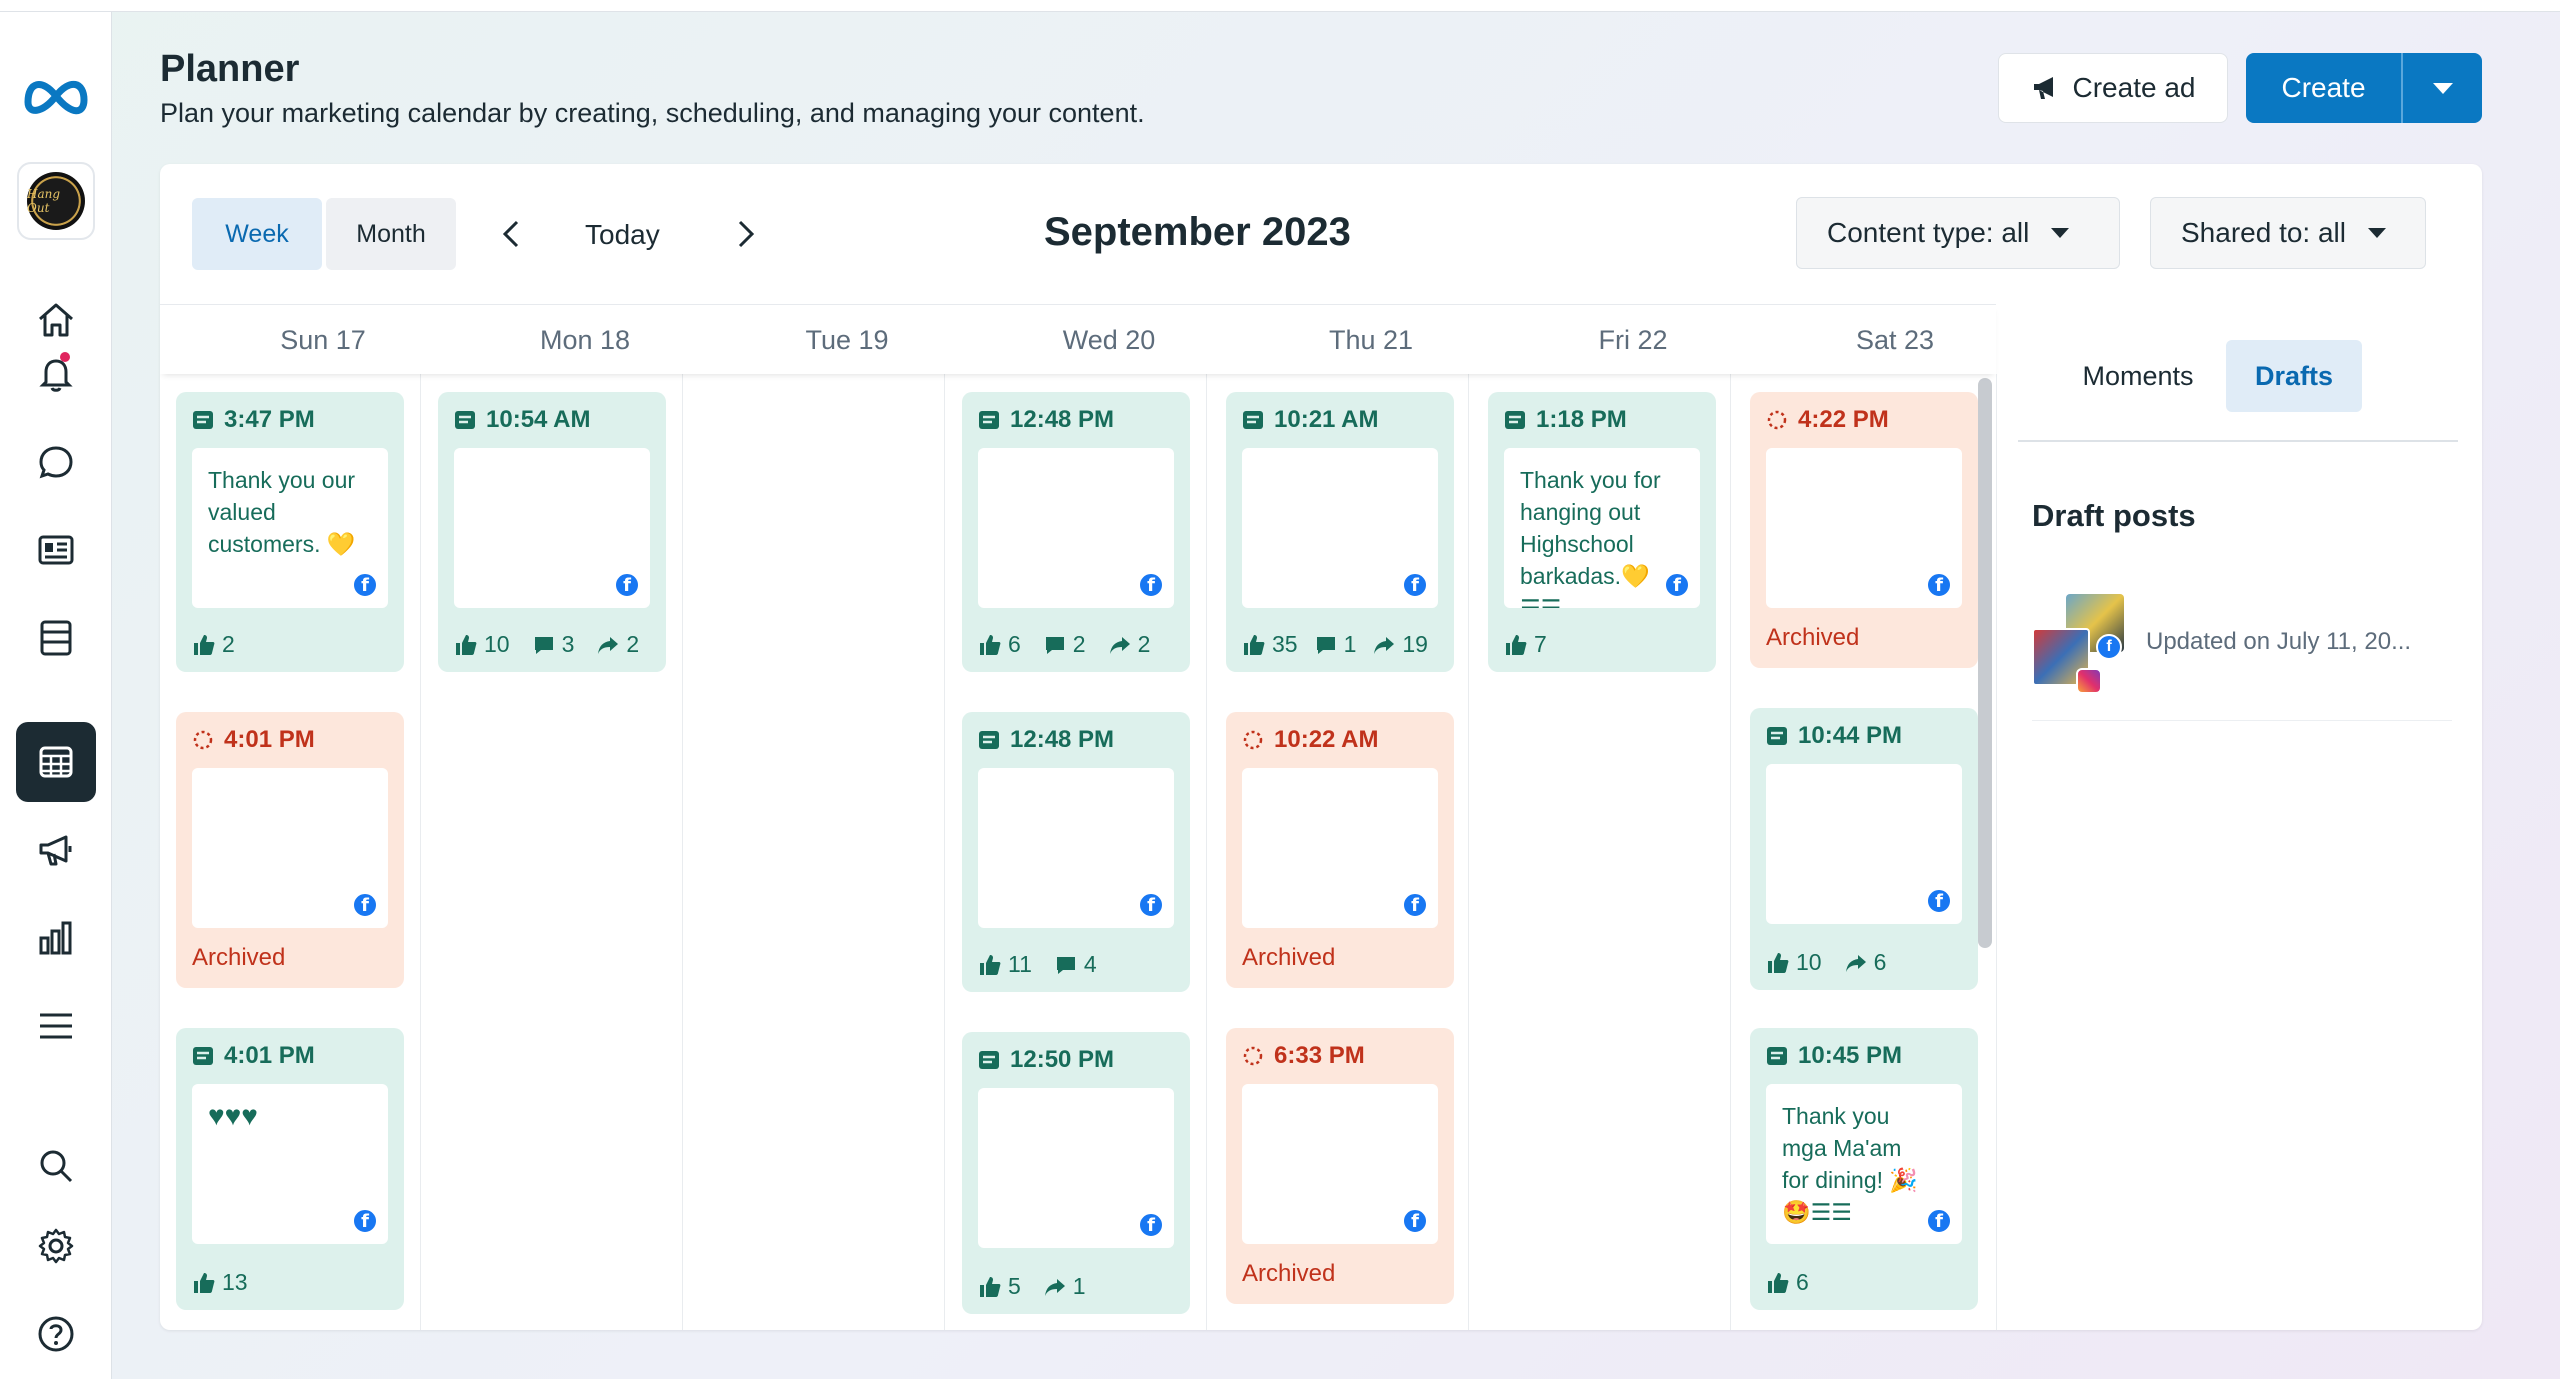 Image resolution: width=2560 pixels, height=1379 pixels. Describe the element at coordinates (56, 462) in the screenshot. I see `inbox-icon` at that location.